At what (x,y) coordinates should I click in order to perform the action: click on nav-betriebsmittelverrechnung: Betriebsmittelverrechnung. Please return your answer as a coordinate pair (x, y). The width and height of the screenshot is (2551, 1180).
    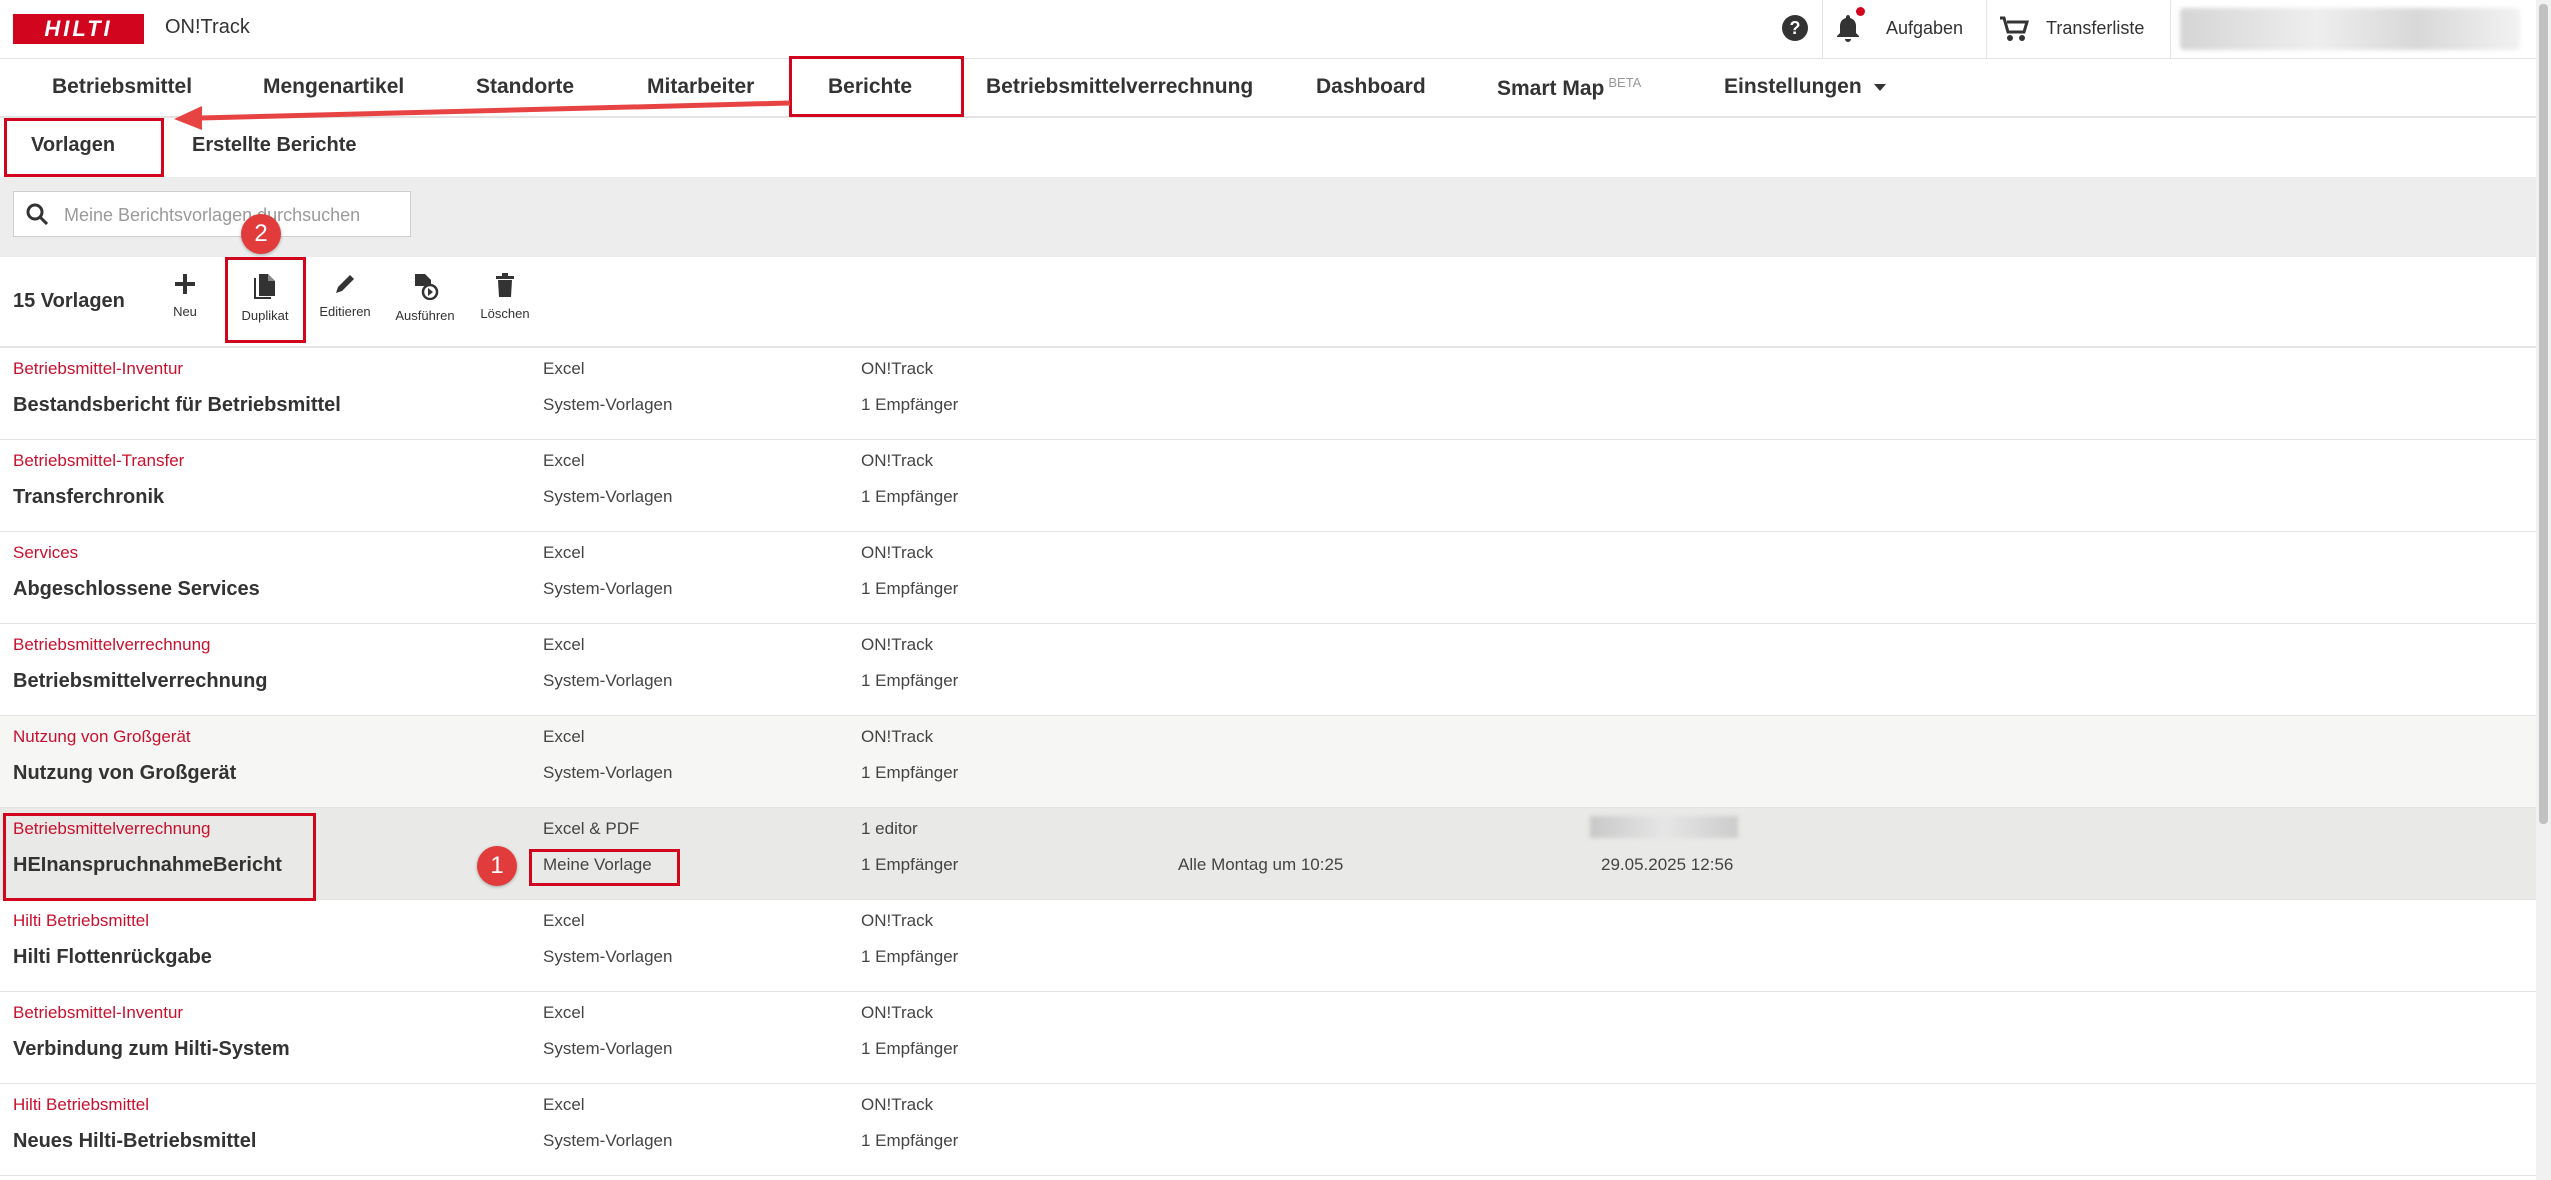
    Looking at the image, I should click on (1119, 87).